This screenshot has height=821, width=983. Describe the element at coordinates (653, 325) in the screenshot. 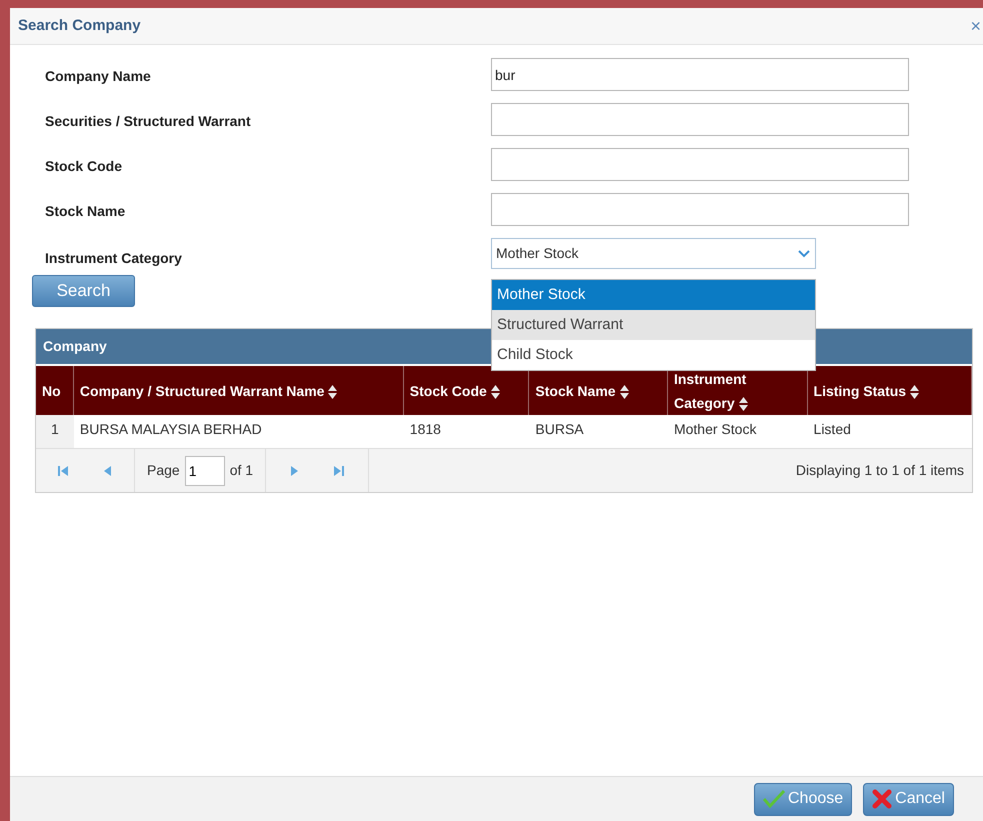

I see `dropdown-option: Structured Warrant` at that location.